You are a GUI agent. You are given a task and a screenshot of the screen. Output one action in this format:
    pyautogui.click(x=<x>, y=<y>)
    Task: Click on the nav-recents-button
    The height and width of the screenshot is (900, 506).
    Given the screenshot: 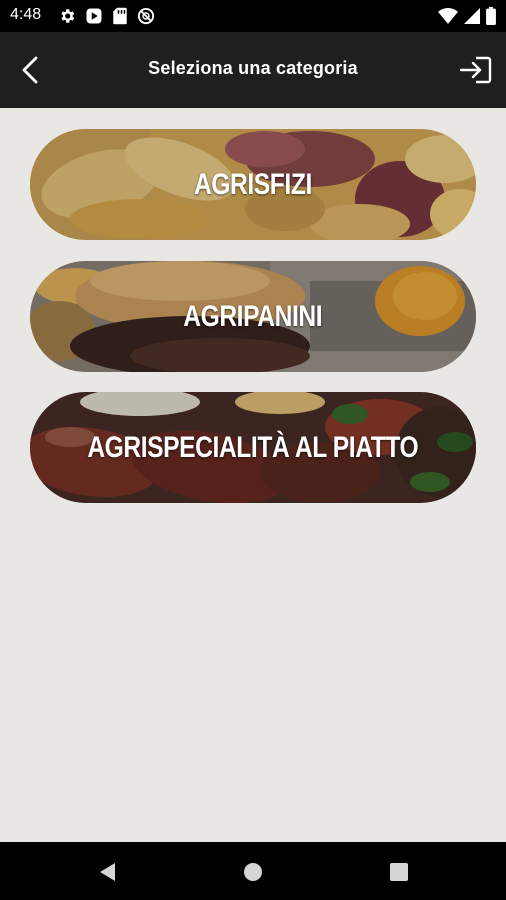 What is the action you would take?
    pyautogui.click(x=399, y=872)
    